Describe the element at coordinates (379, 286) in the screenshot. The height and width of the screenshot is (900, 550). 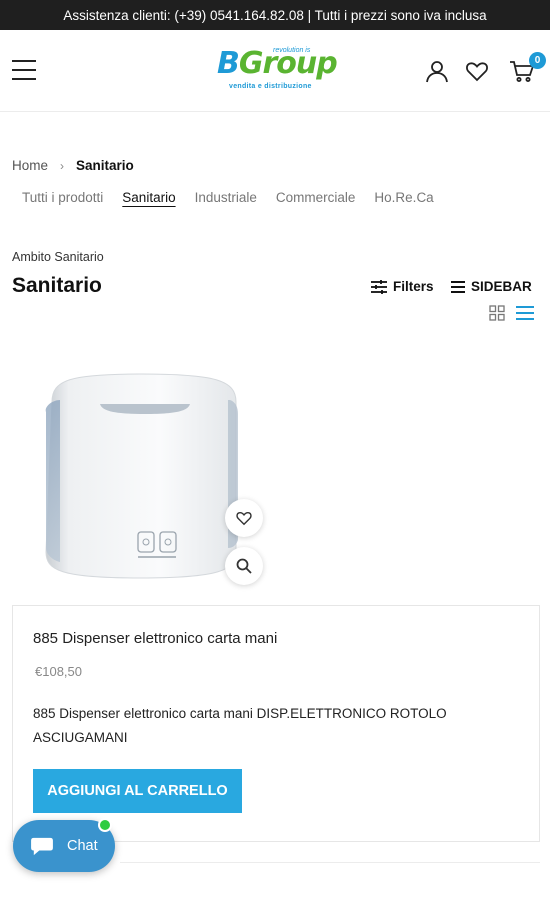
I see `filters-icon` at that location.